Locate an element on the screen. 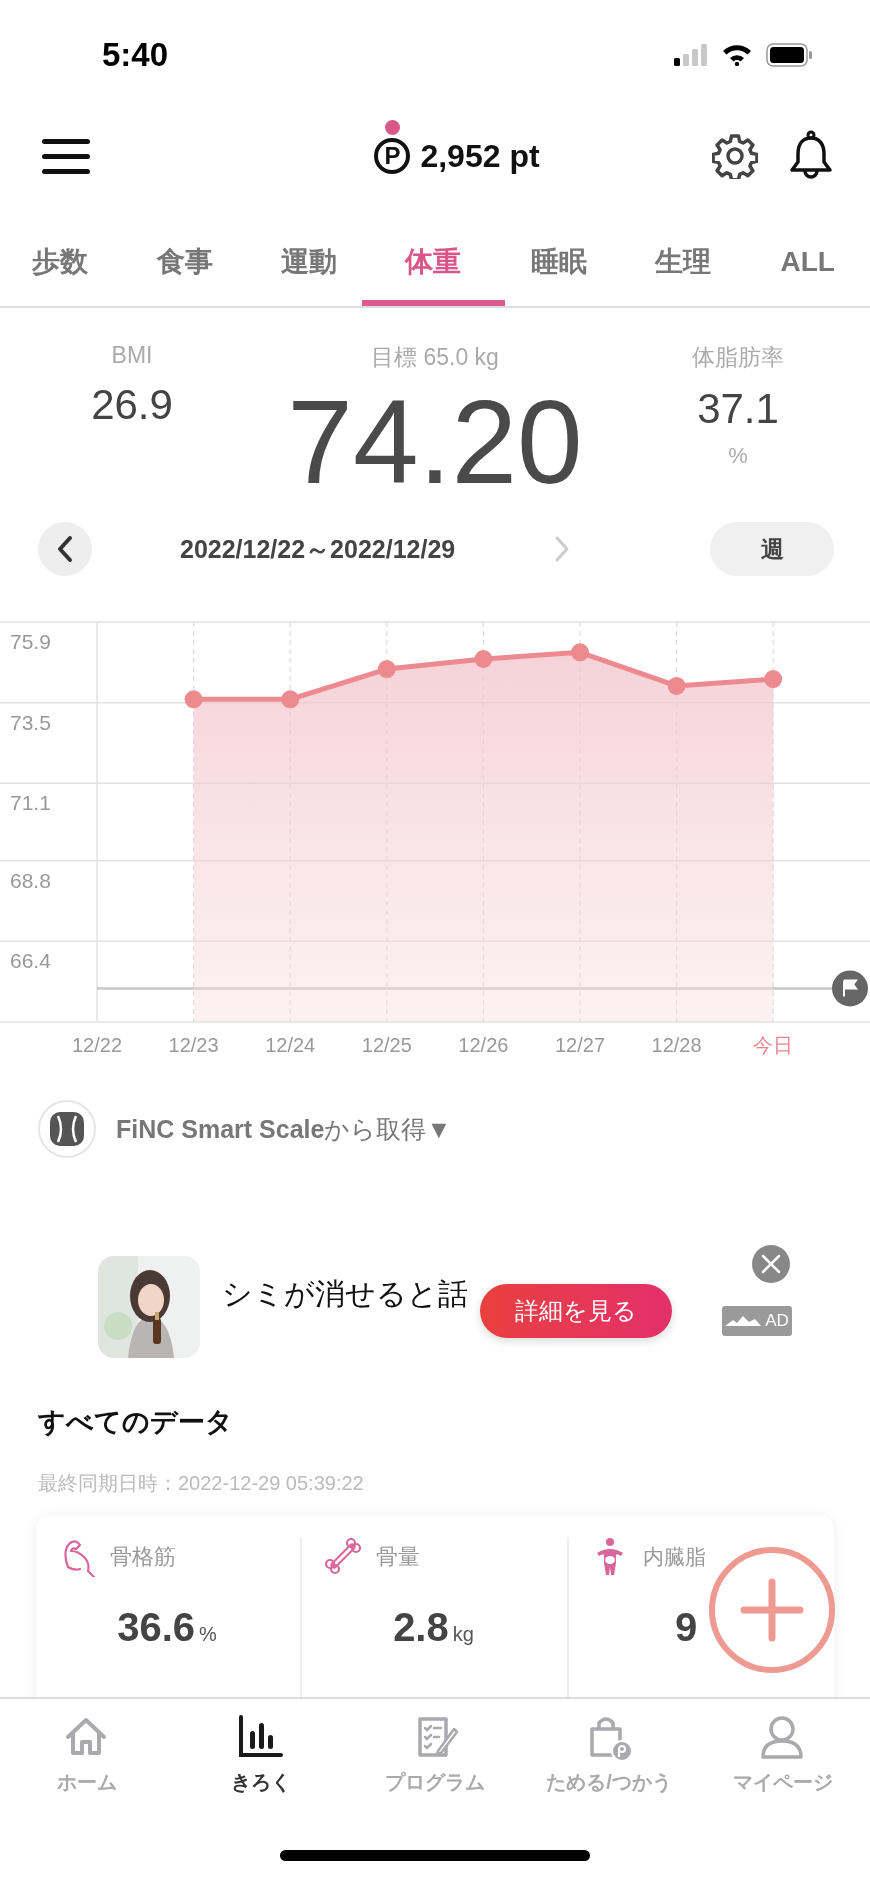 The image size is (870, 1883). axis-label: 12/27 is located at coordinates (580, 1045).